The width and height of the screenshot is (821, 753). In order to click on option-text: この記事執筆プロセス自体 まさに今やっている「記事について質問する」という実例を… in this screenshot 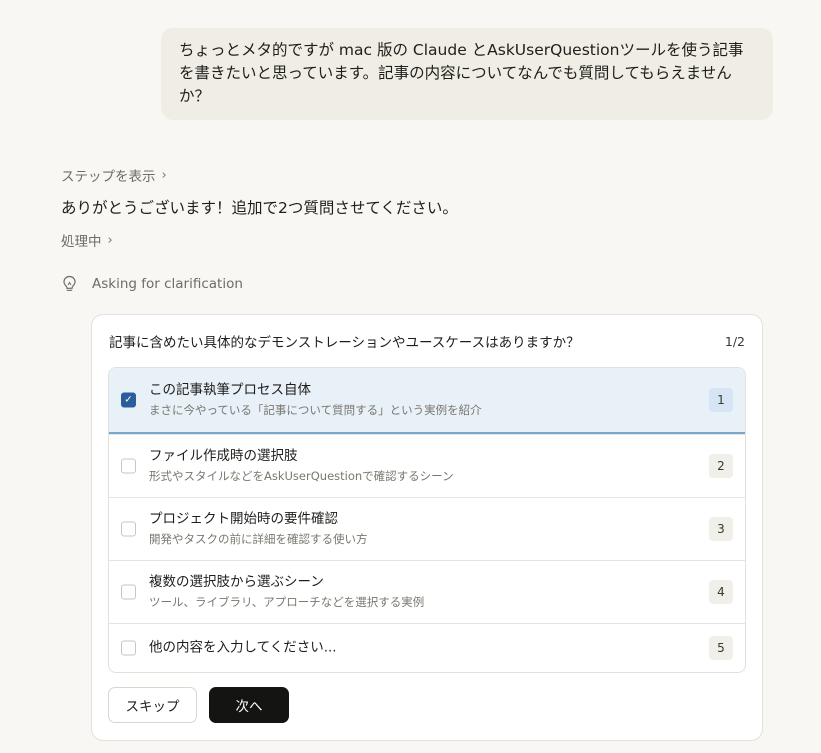, I will do `click(417, 400)`.